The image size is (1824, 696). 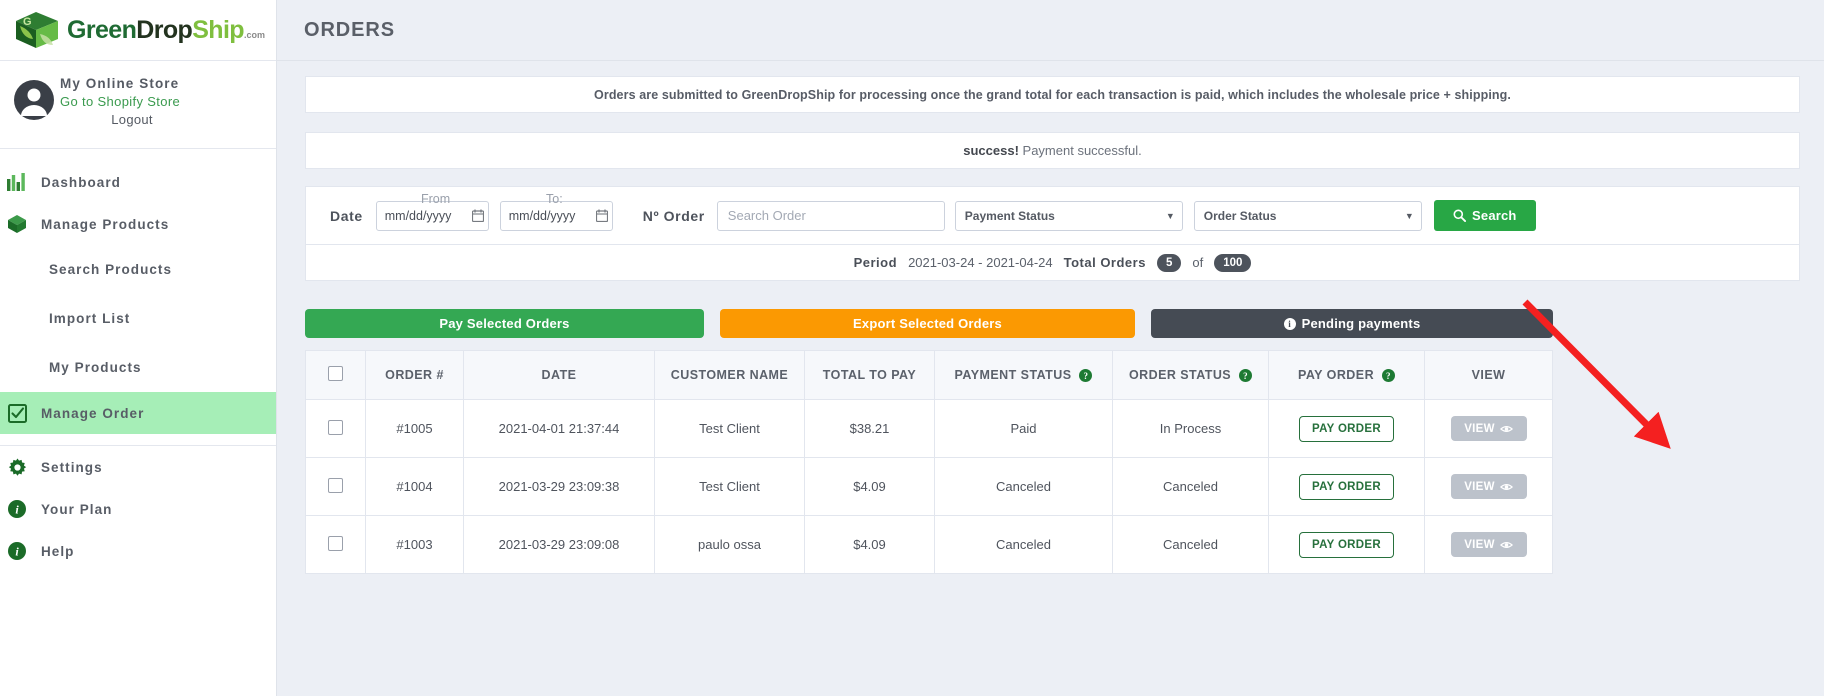 I want to click on cell-order-status: In Process, so click(x=1190, y=428).